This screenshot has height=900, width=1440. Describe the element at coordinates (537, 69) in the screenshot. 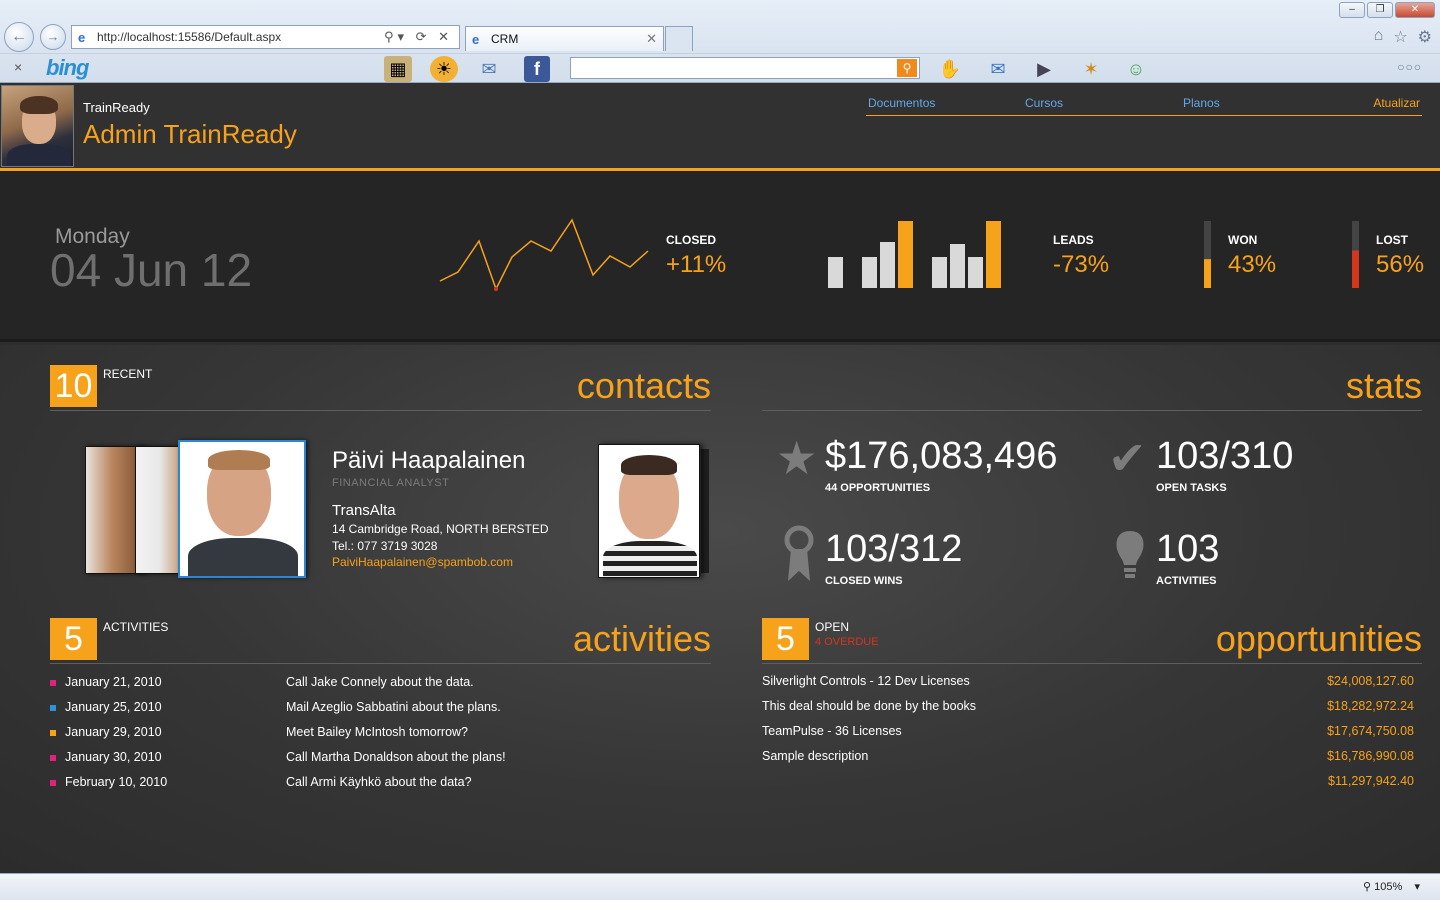

I see `facebook-icon: f` at that location.